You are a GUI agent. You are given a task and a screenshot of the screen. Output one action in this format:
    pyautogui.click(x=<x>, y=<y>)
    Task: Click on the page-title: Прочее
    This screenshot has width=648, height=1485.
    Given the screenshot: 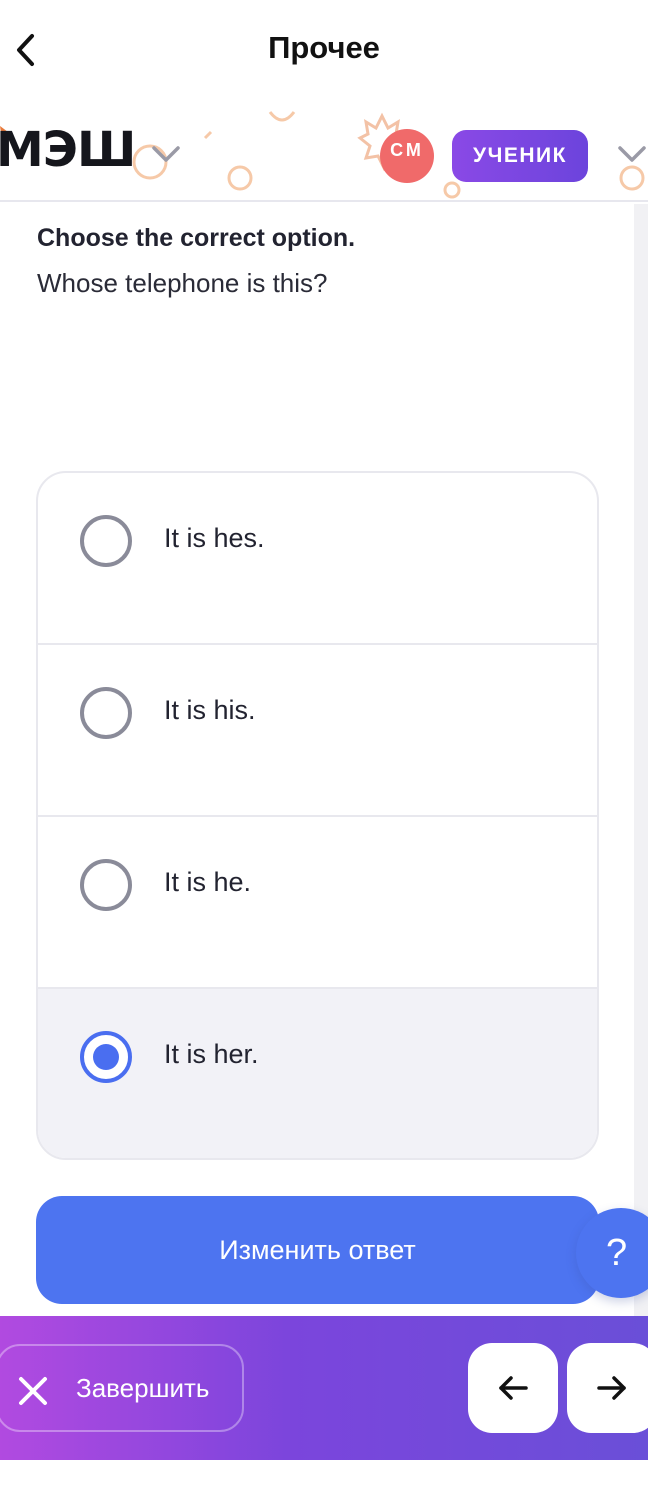 What is the action you would take?
    pyautogui.click(x=324, y=47)
    